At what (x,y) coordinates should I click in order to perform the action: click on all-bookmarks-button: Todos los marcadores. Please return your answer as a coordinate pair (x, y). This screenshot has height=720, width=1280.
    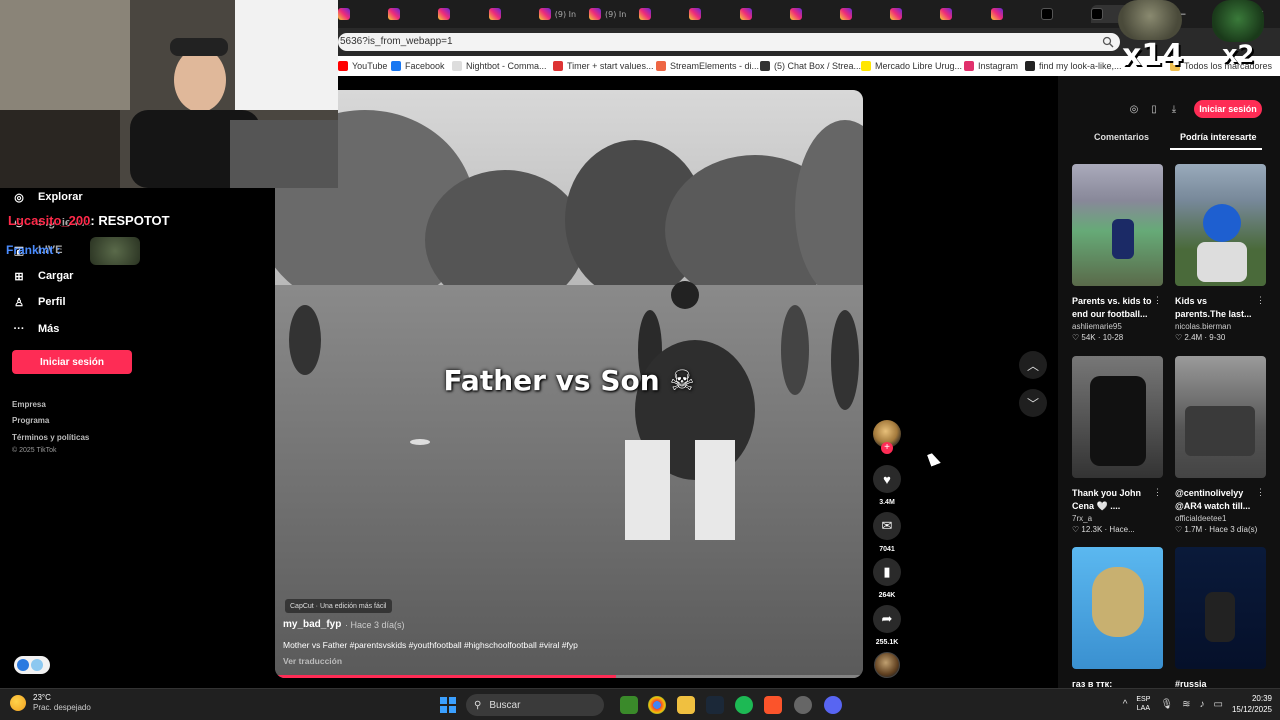
    Looking at the image, I should click on (1220, 66).